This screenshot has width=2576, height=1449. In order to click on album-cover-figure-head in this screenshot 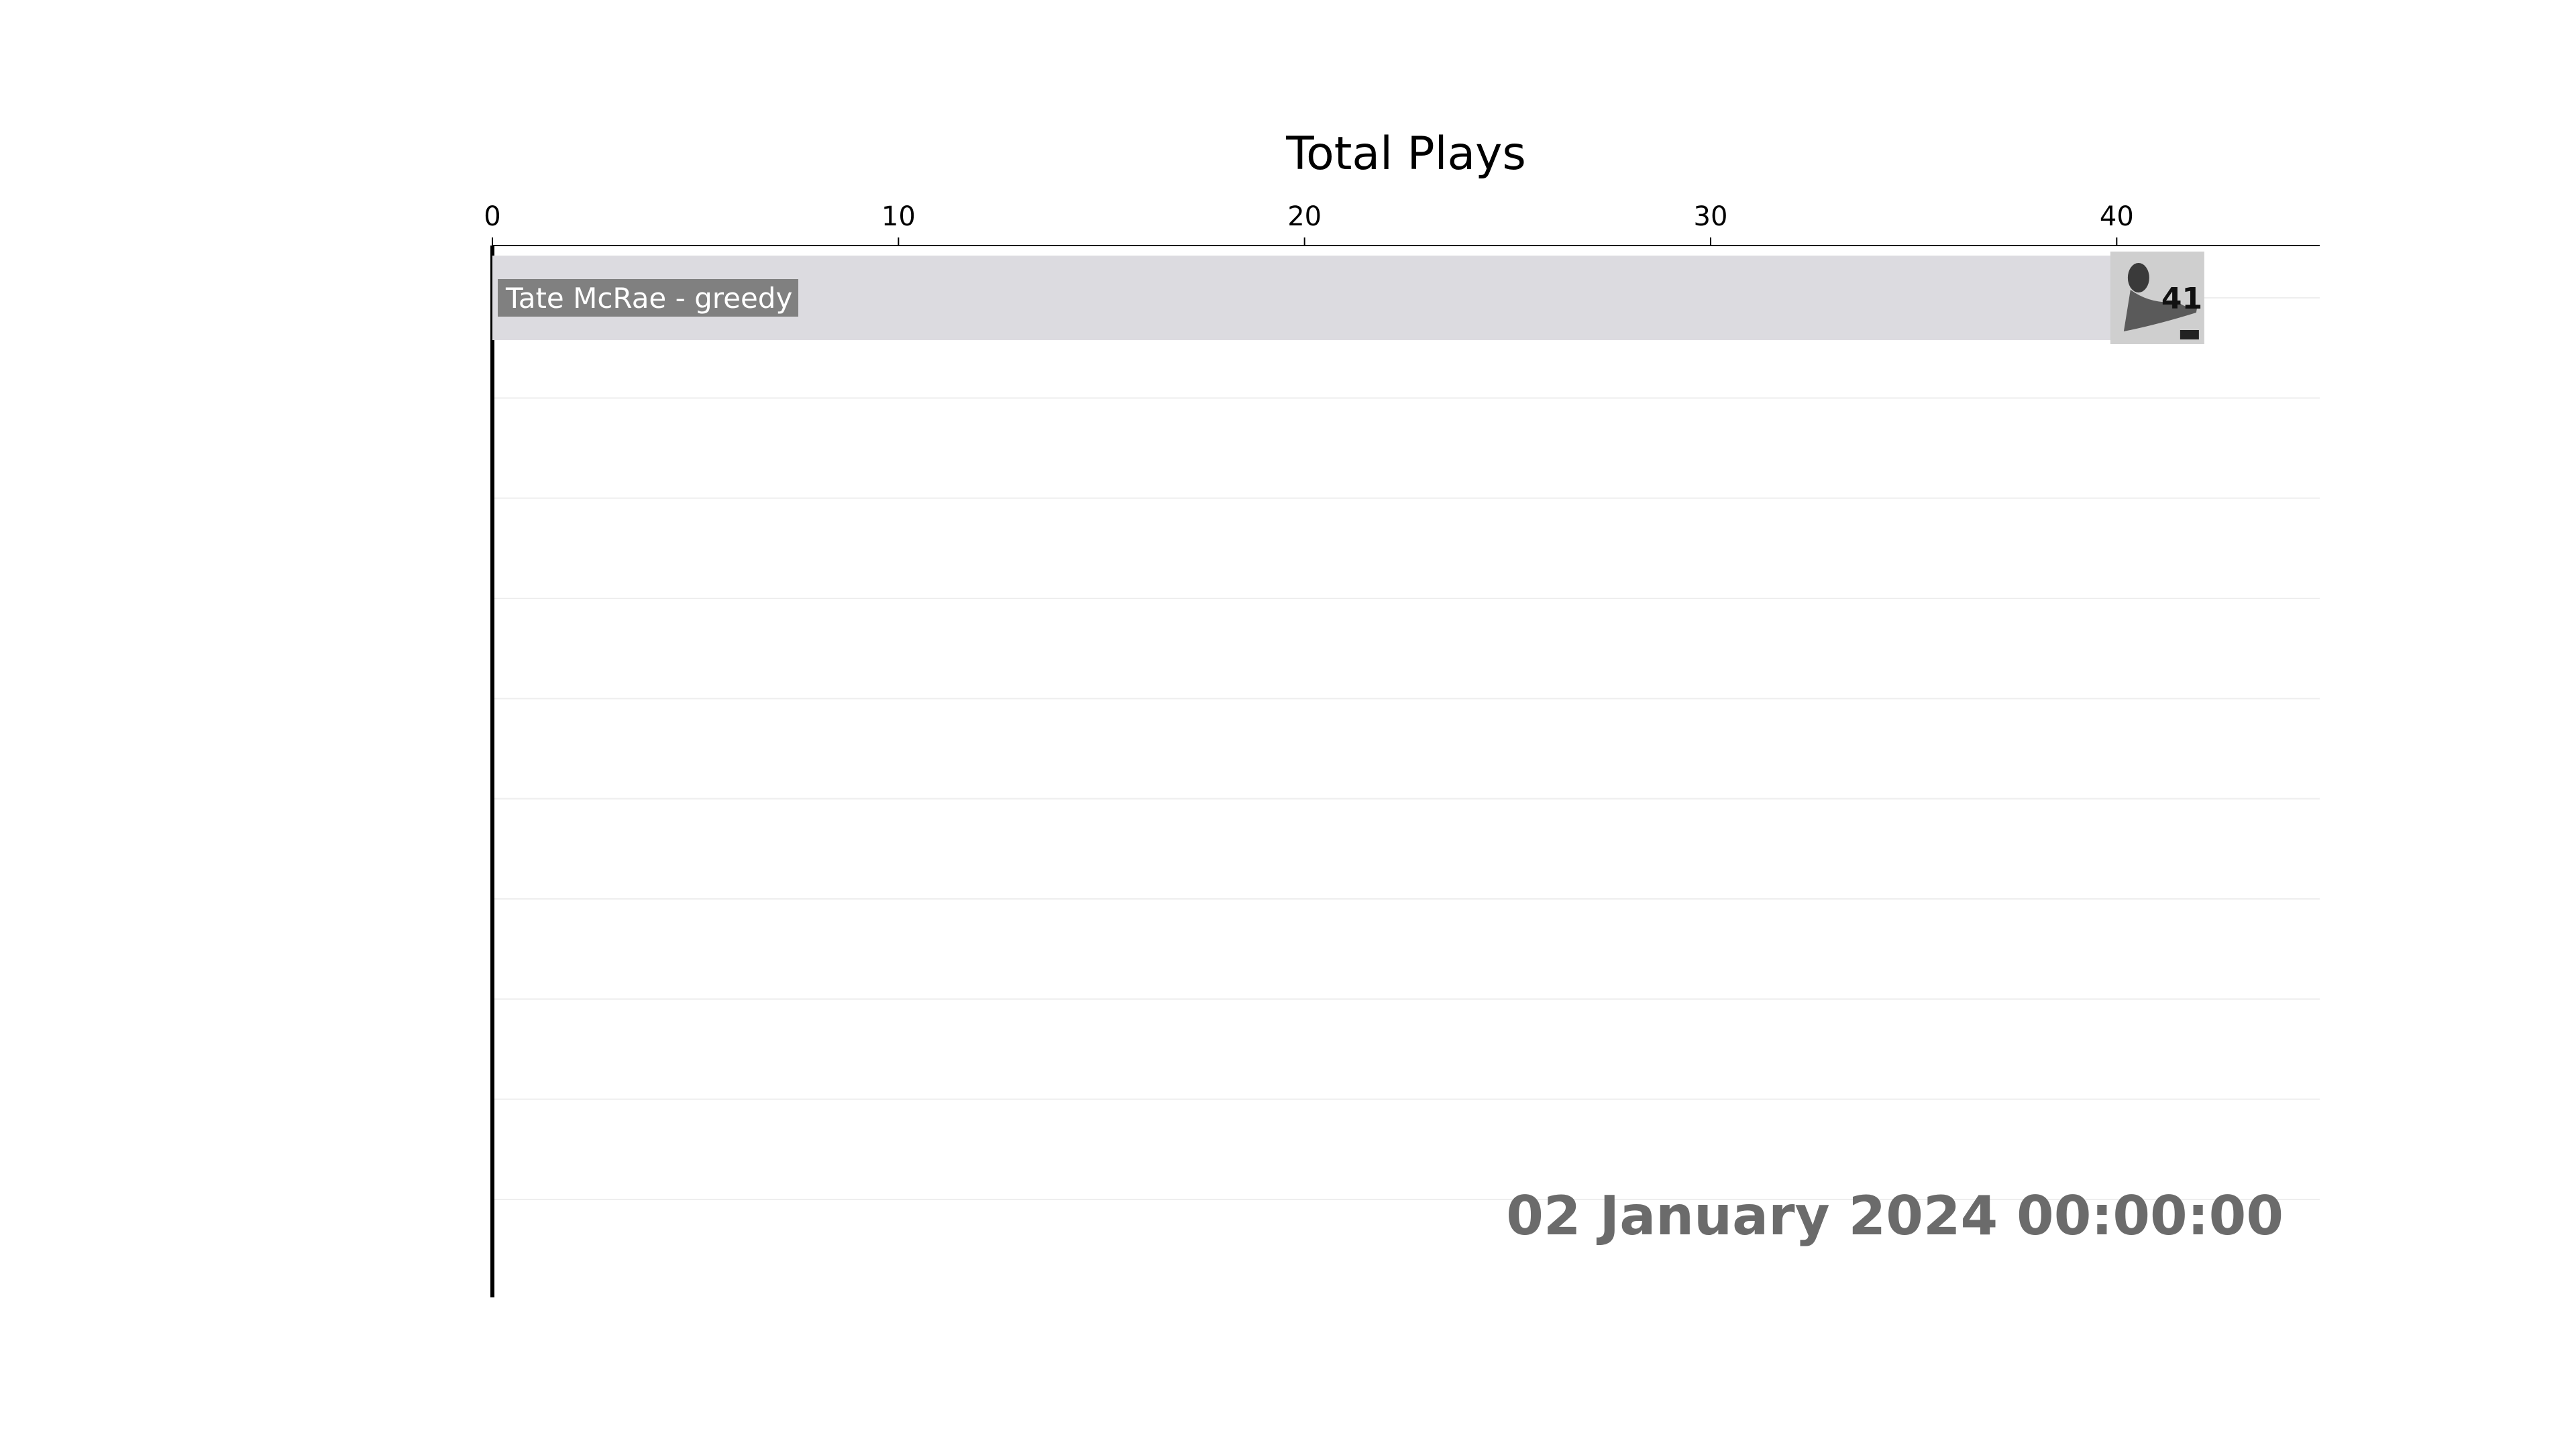, I will do `click(2138, 277)`.